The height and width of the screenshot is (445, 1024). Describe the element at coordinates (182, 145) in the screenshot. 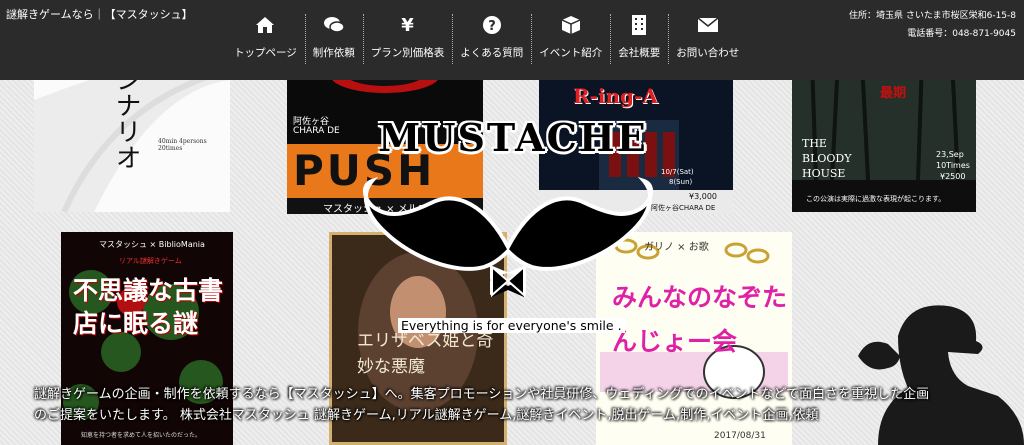

I see `poster-subtitle: 40min 4persons 20times` at that location.